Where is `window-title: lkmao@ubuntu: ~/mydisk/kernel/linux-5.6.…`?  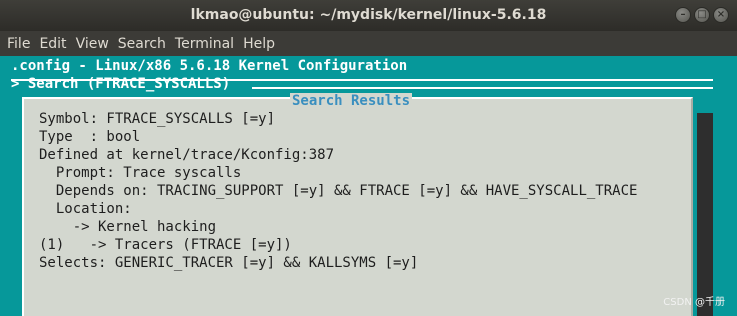 window-title: lkmao@ubuntu: ~/mydisk/kernel/linux-5.6.… is located at coordinates (368, 15).